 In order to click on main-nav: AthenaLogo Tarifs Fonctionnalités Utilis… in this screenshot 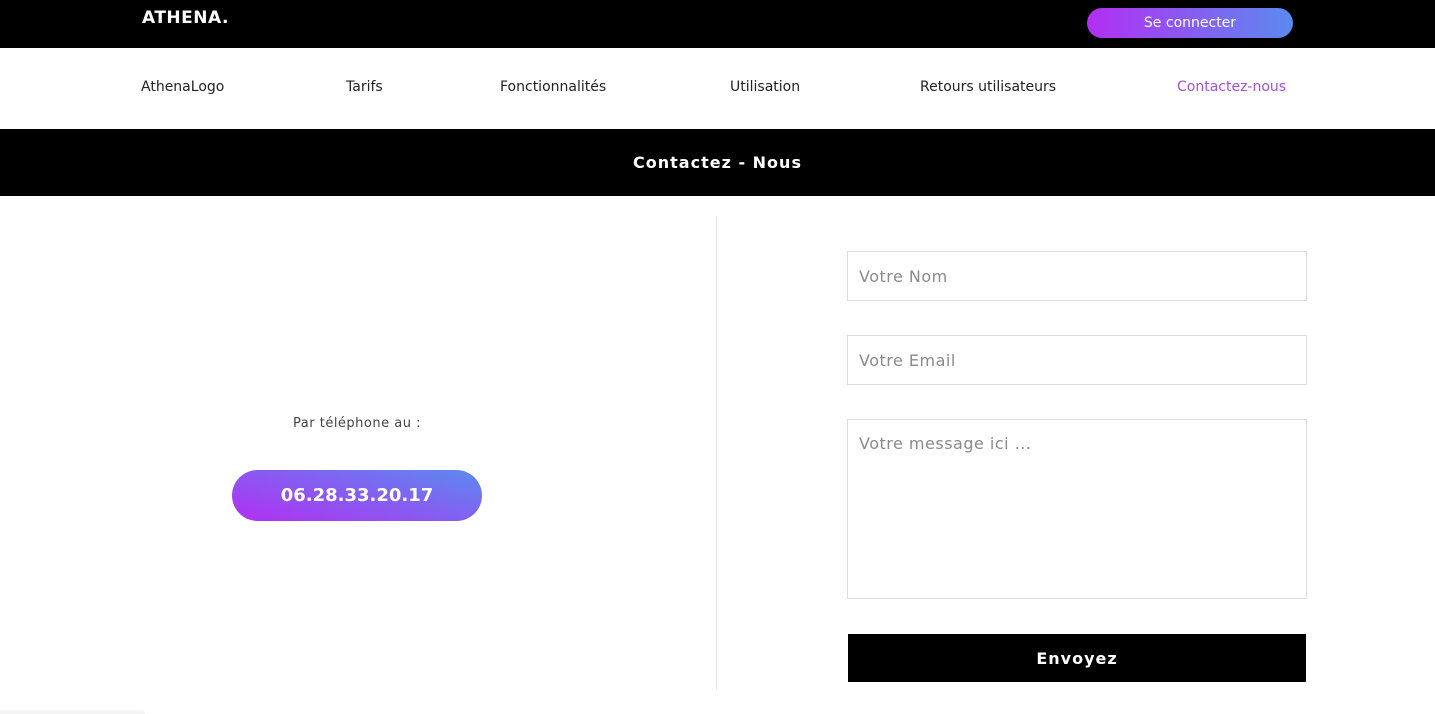, I will do `click(717, 88)`.